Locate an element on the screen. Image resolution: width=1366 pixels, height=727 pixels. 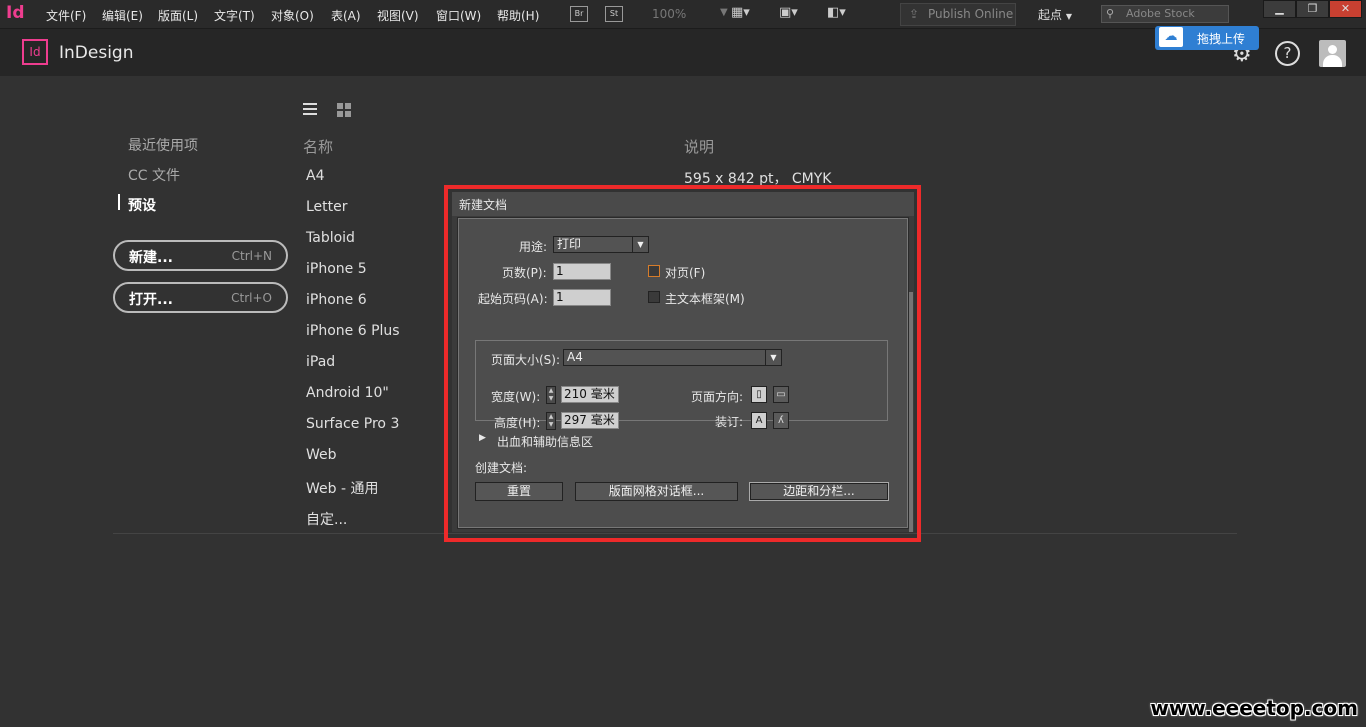
facing-pages-label: 对页(F) is located at coordinates (685, 273).